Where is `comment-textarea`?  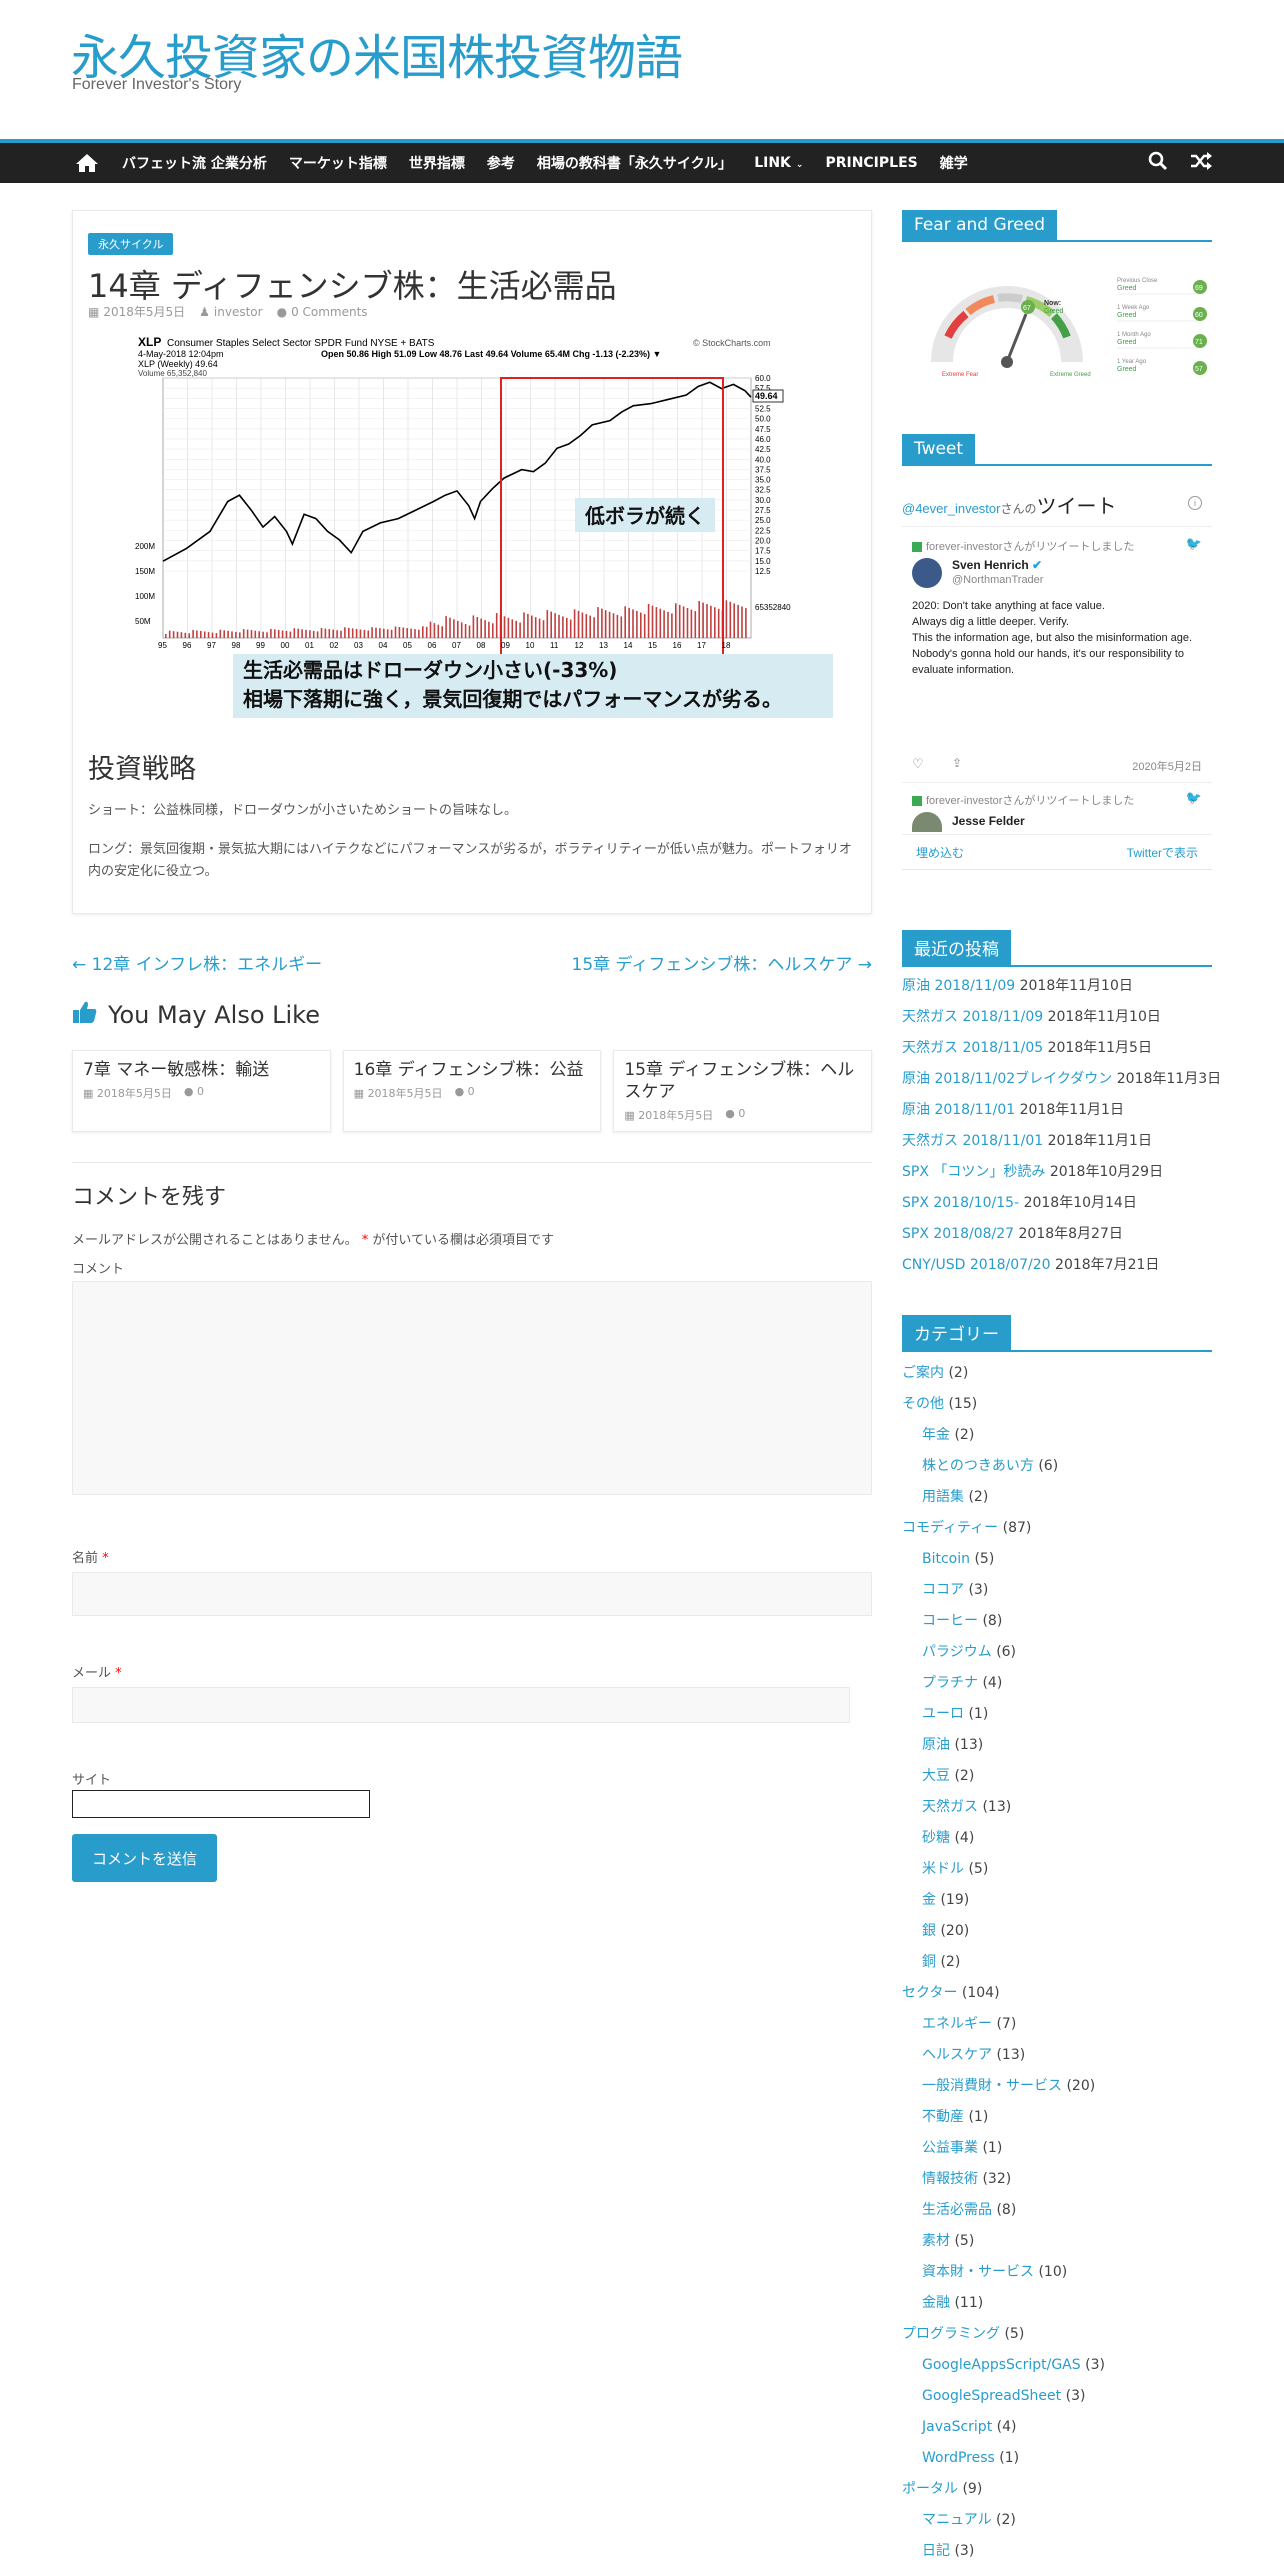
comment-textarea is located at coordinates (472, 1388).